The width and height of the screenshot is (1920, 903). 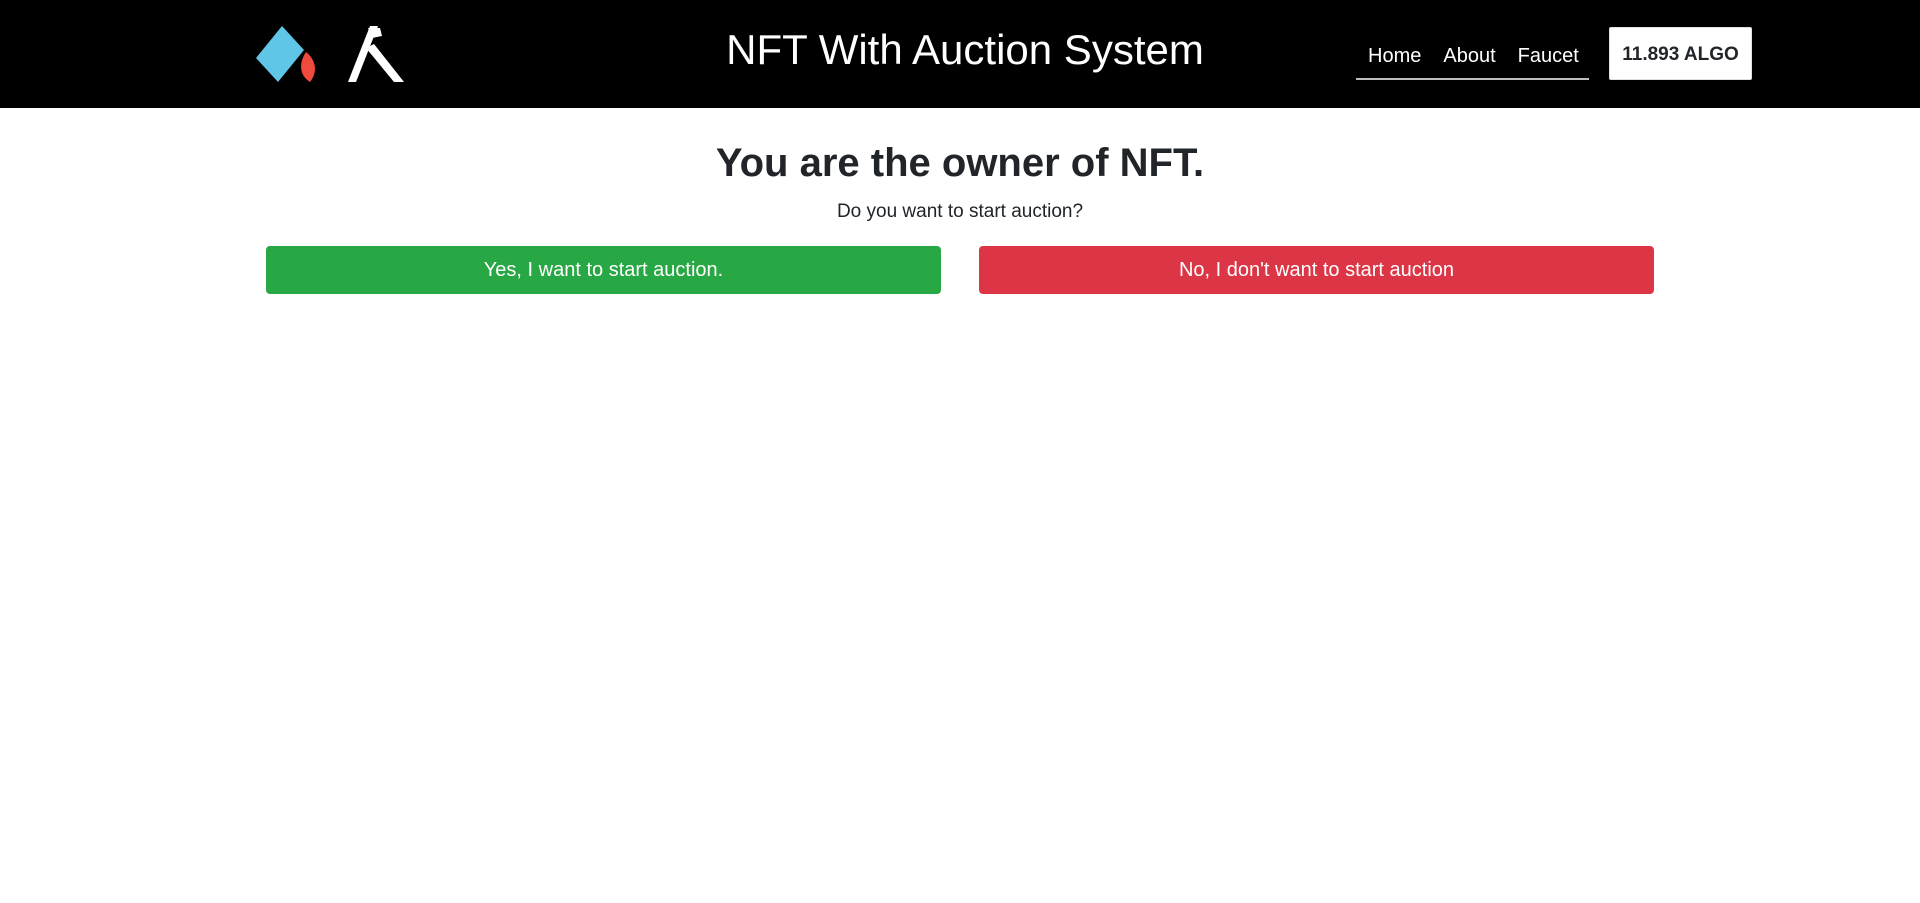 What do you see at coordinates (1394, 56) in the screenshot?
I see `nav-home-link: Home` at bounding box center [1394, 56].